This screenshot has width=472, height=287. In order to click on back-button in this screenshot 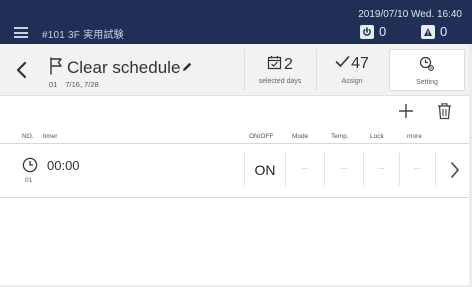, I will do `click(22, 70)`.